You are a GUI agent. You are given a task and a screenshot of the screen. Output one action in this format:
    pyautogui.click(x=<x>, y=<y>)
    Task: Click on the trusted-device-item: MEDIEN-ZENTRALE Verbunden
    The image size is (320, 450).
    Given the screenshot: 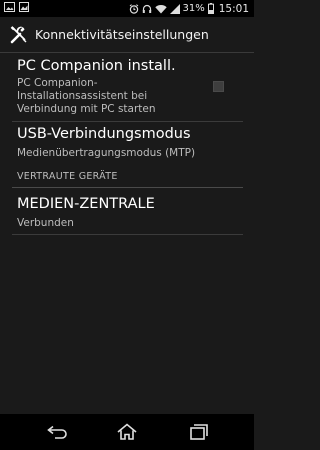 What is the action you would take?
    pyautogui.click(x=127, y=211)
    